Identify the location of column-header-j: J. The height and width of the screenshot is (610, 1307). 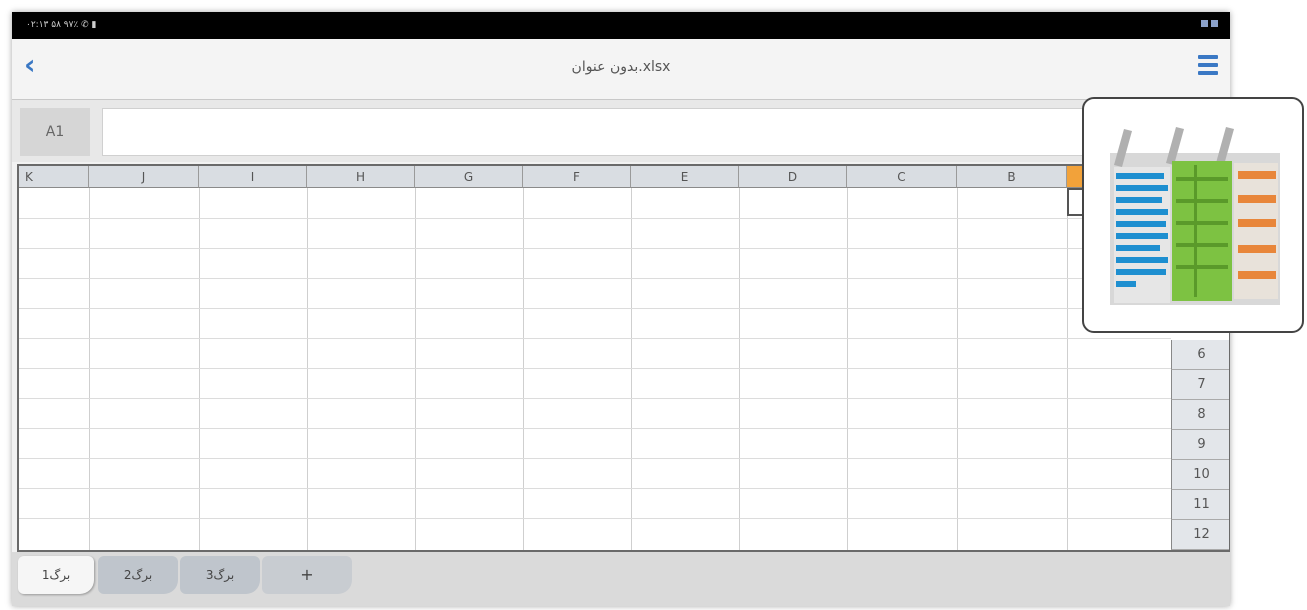
(144, 177).